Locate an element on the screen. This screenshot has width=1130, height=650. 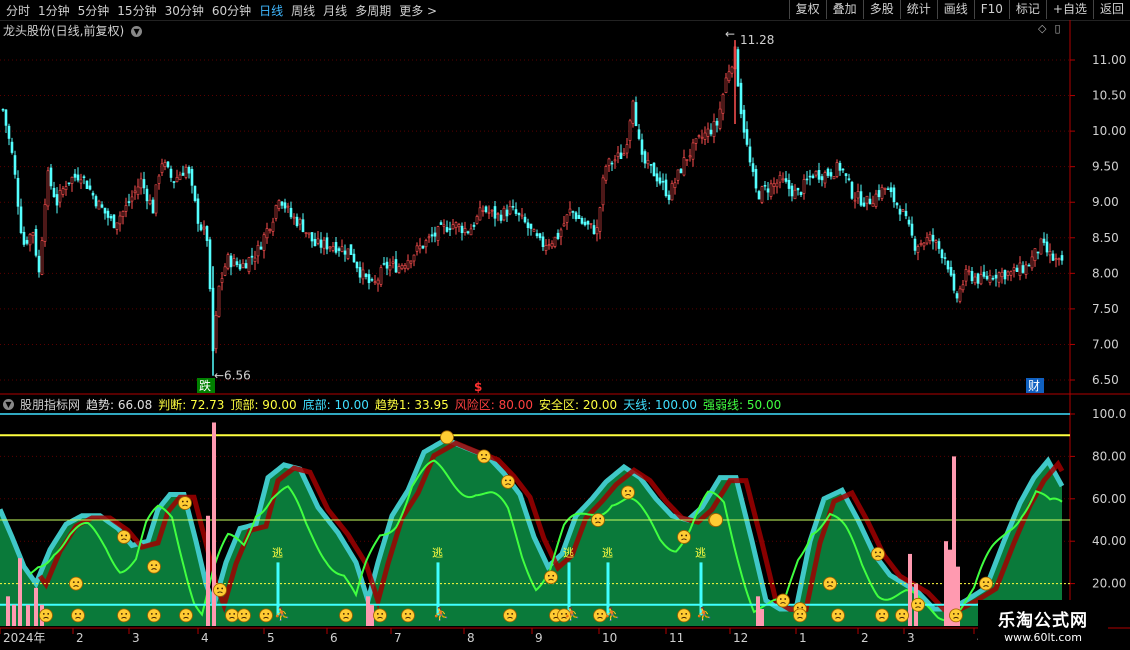
indicator-name: 股朋指标网 is located at coordinates (50, 404).